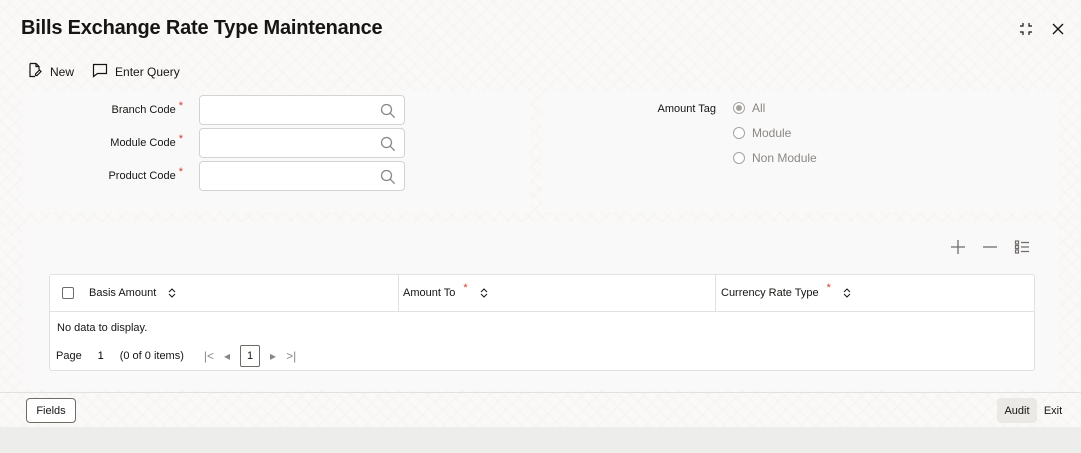 The image size is (1081, 453). Describe the element at coordinates (291, 356) in the screenshot. I see `last-page-icon: >|` at that location.